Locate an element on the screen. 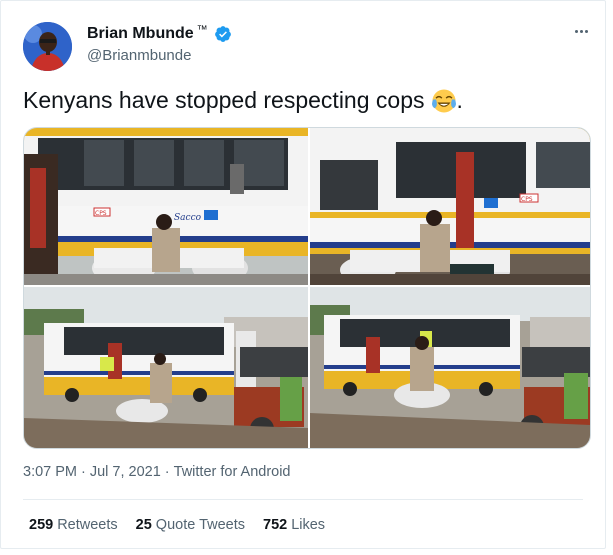 The width and height of the screenshot is (613, 555). divider is located at coordinates (303, 499).